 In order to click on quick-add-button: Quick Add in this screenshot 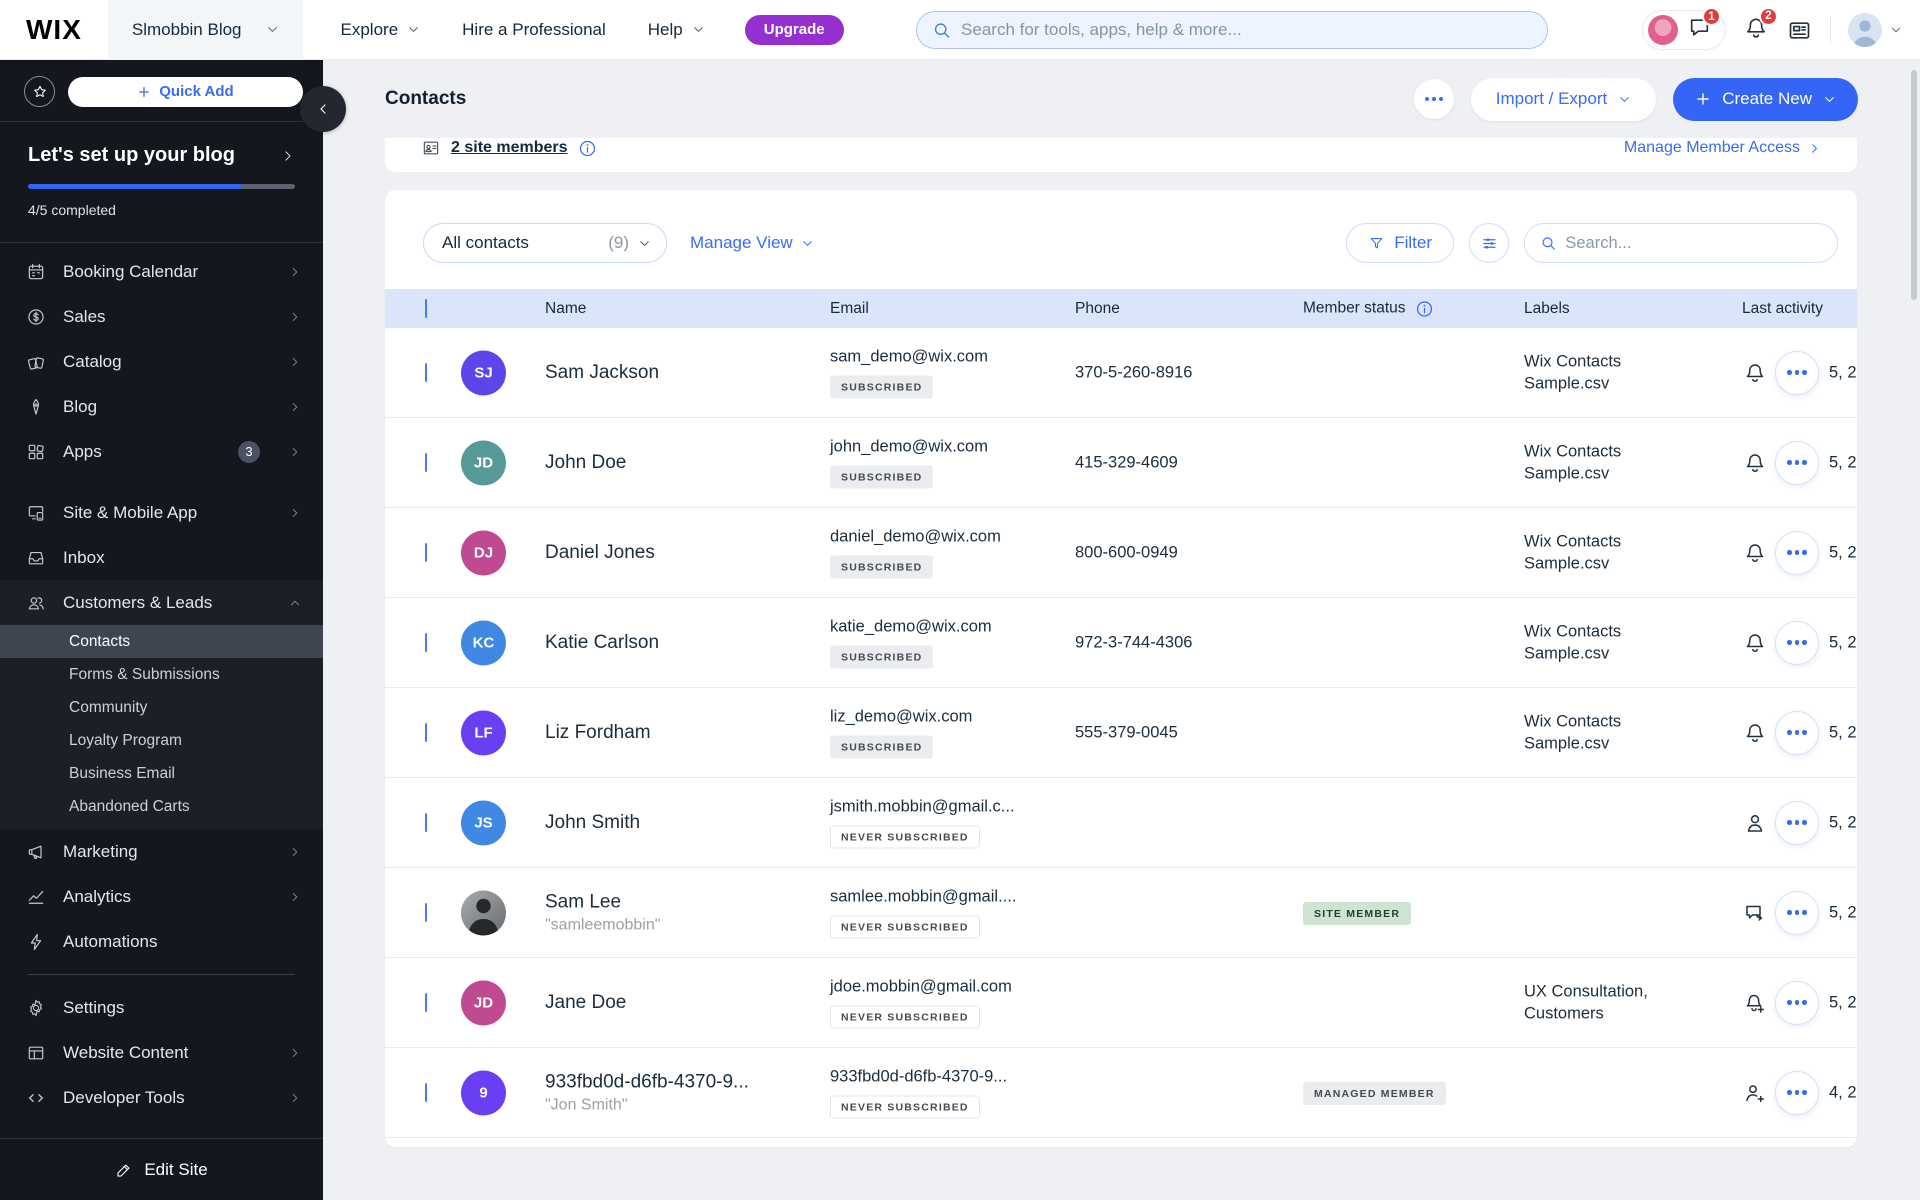, I will do `click(185, 91)`.